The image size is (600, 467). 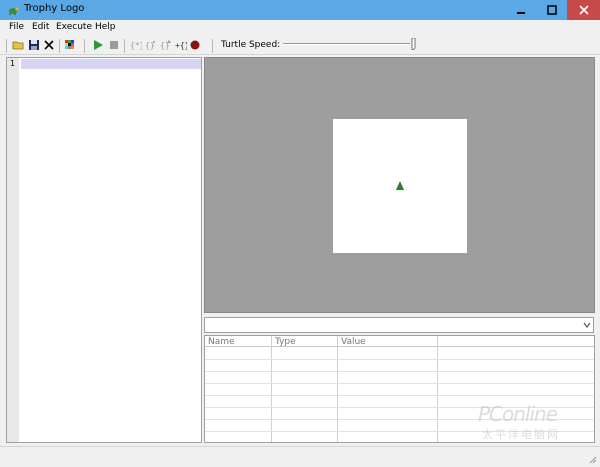 I want to click on breakpoint-toggle-button: +{}, so click(x=181, y=45).